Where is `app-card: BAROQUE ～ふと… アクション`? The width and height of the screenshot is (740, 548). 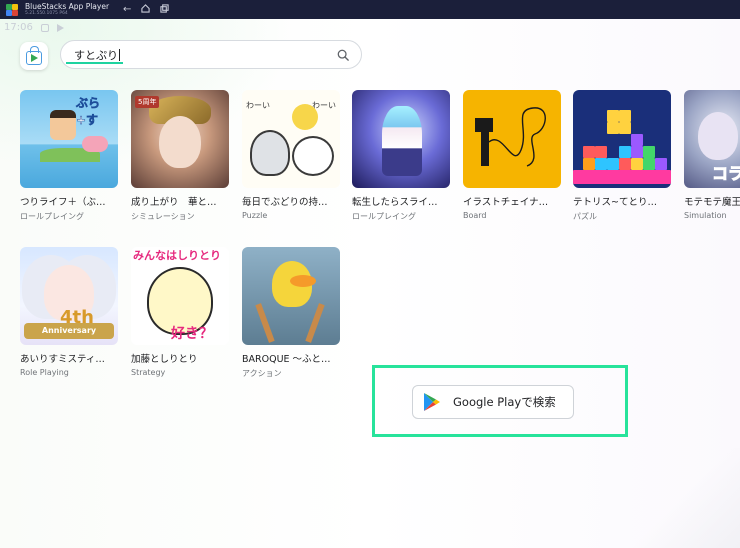
app-card: BAROQUE ～ふと… アクション is located at coordinates (292, 313).